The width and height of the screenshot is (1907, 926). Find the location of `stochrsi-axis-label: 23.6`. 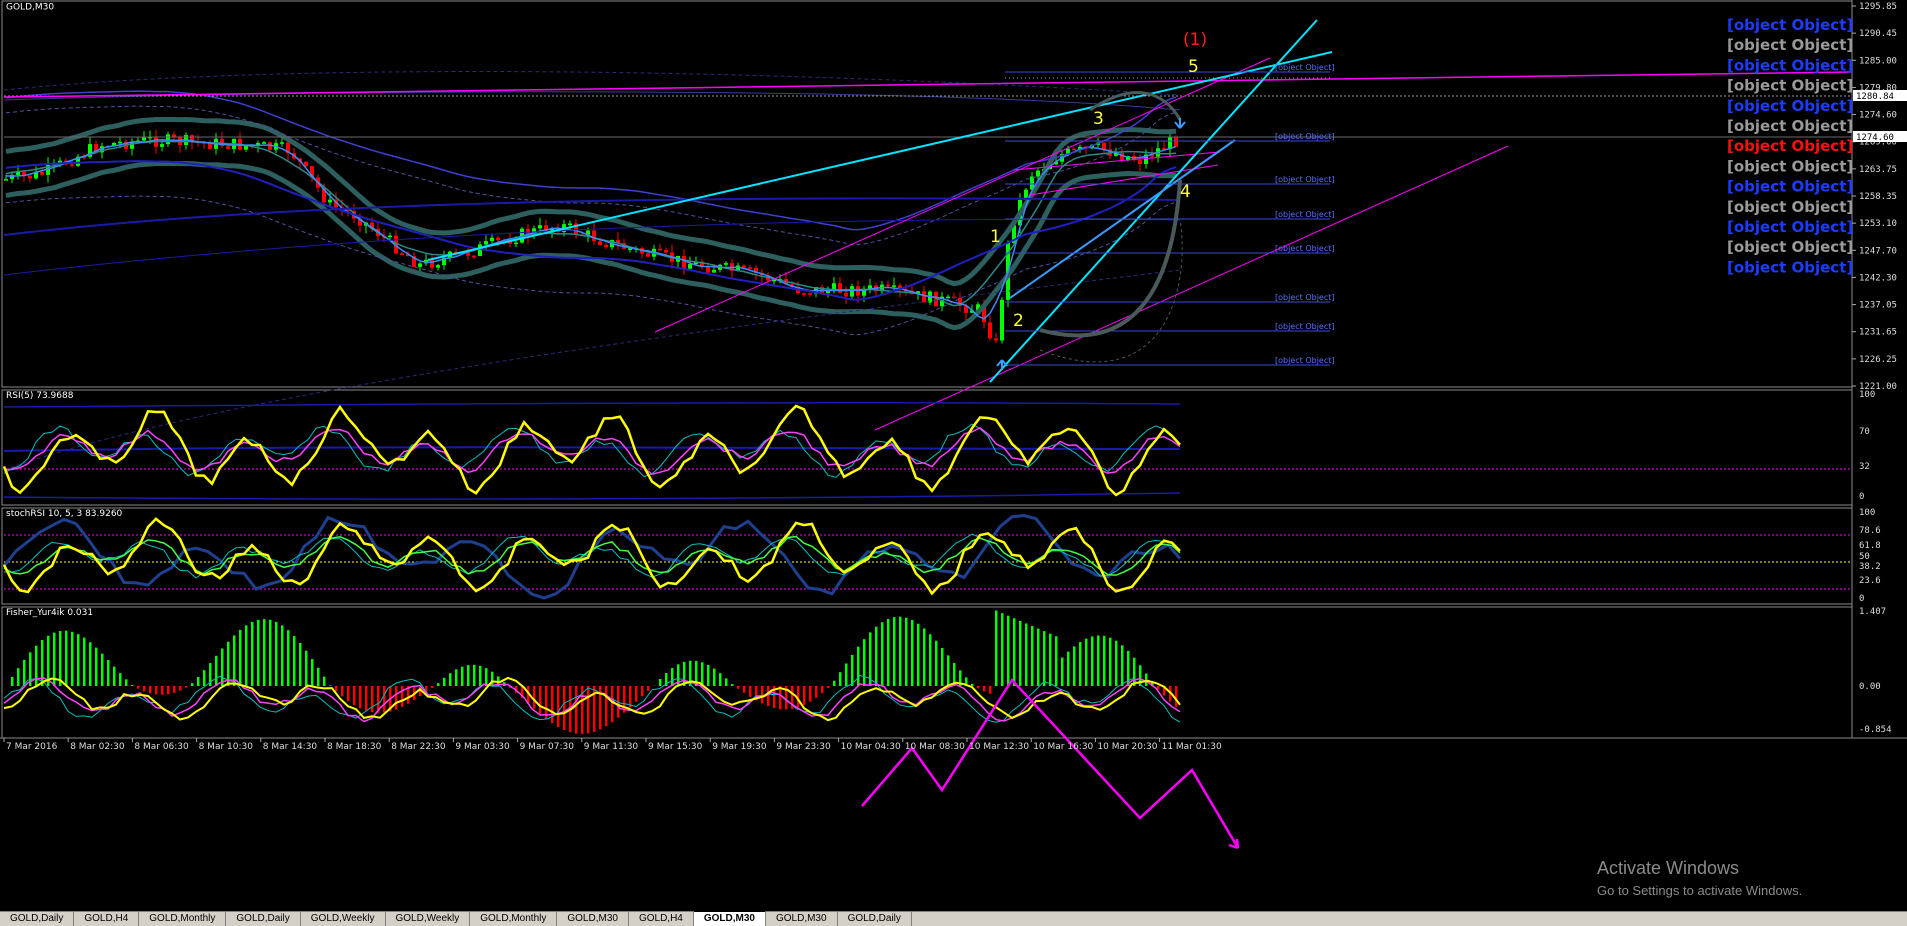

stochrsi-axis-label: 23.6 is located at coordinates (1870, 581).